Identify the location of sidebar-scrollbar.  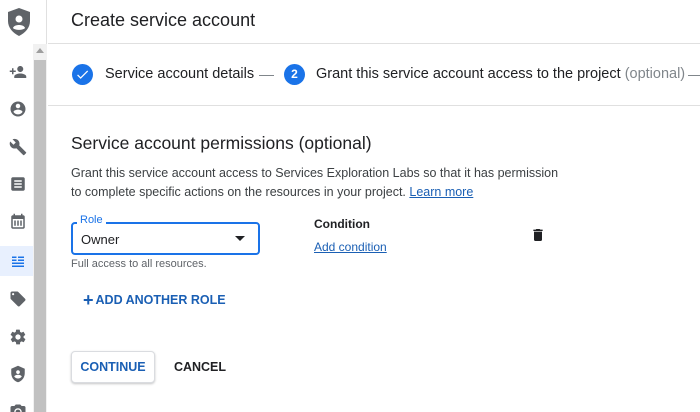
(40, 228).